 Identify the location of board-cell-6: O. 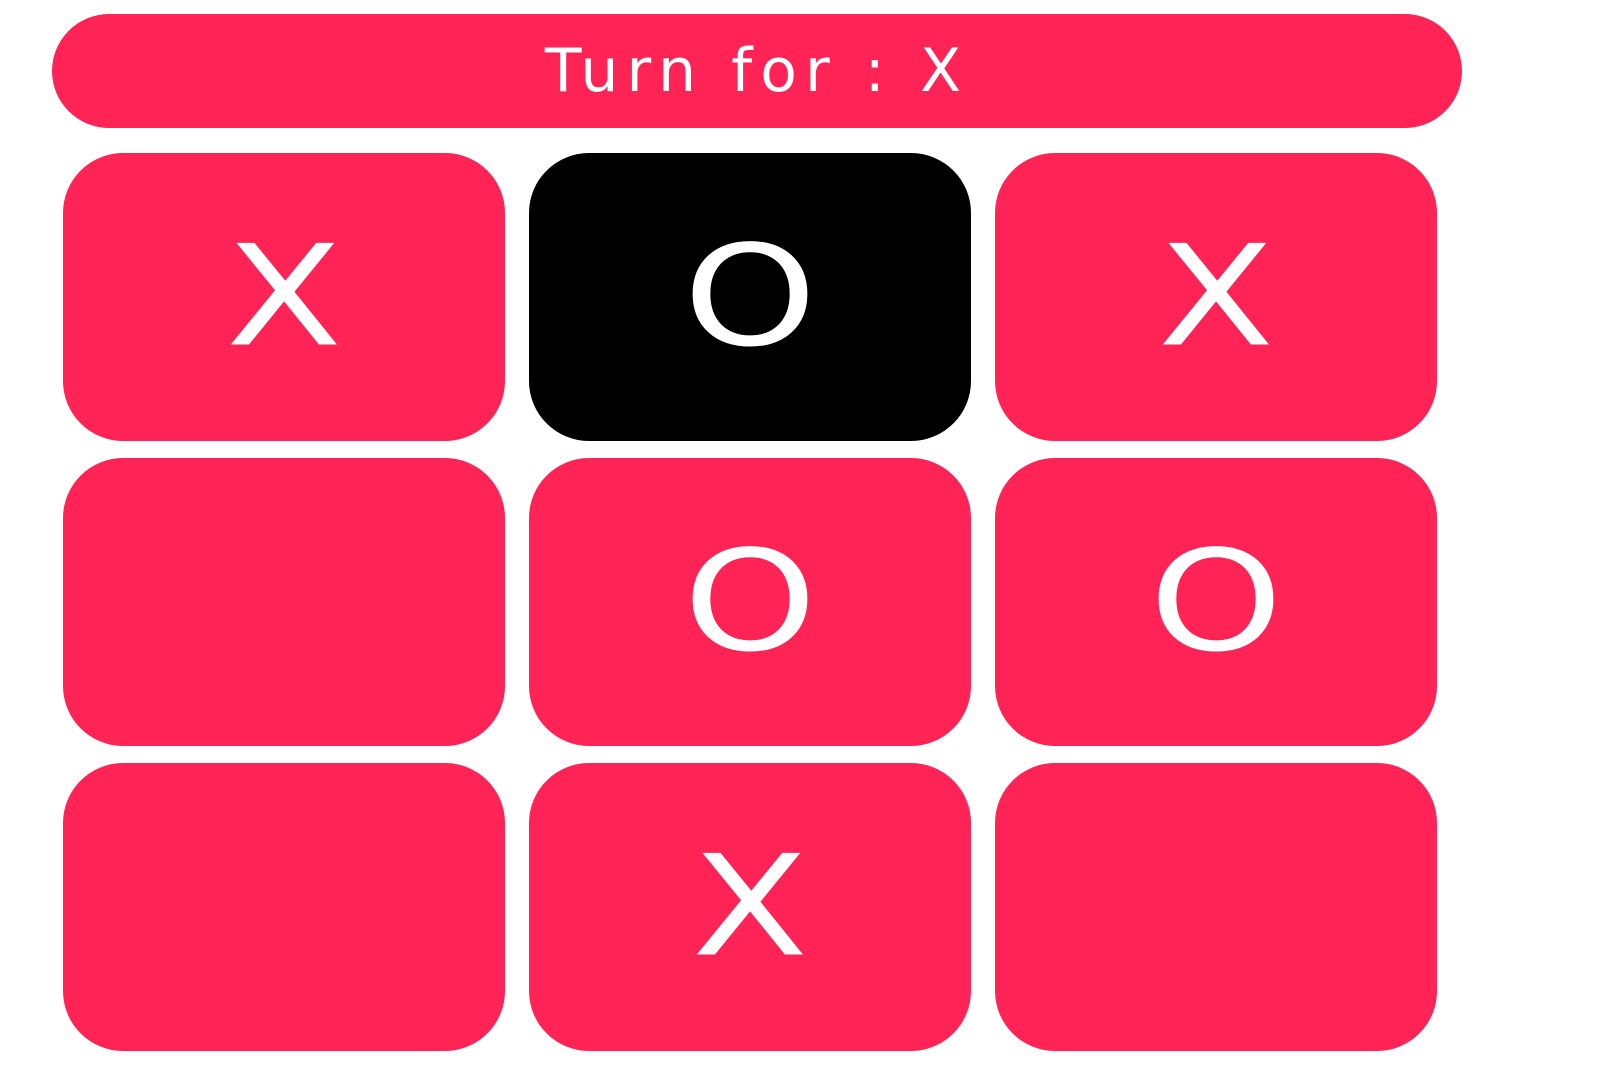
(1216, 602).